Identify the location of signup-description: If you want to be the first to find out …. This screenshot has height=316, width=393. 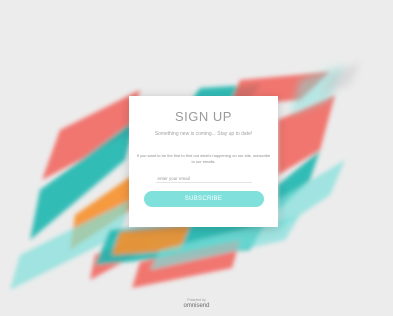
(203, 158).